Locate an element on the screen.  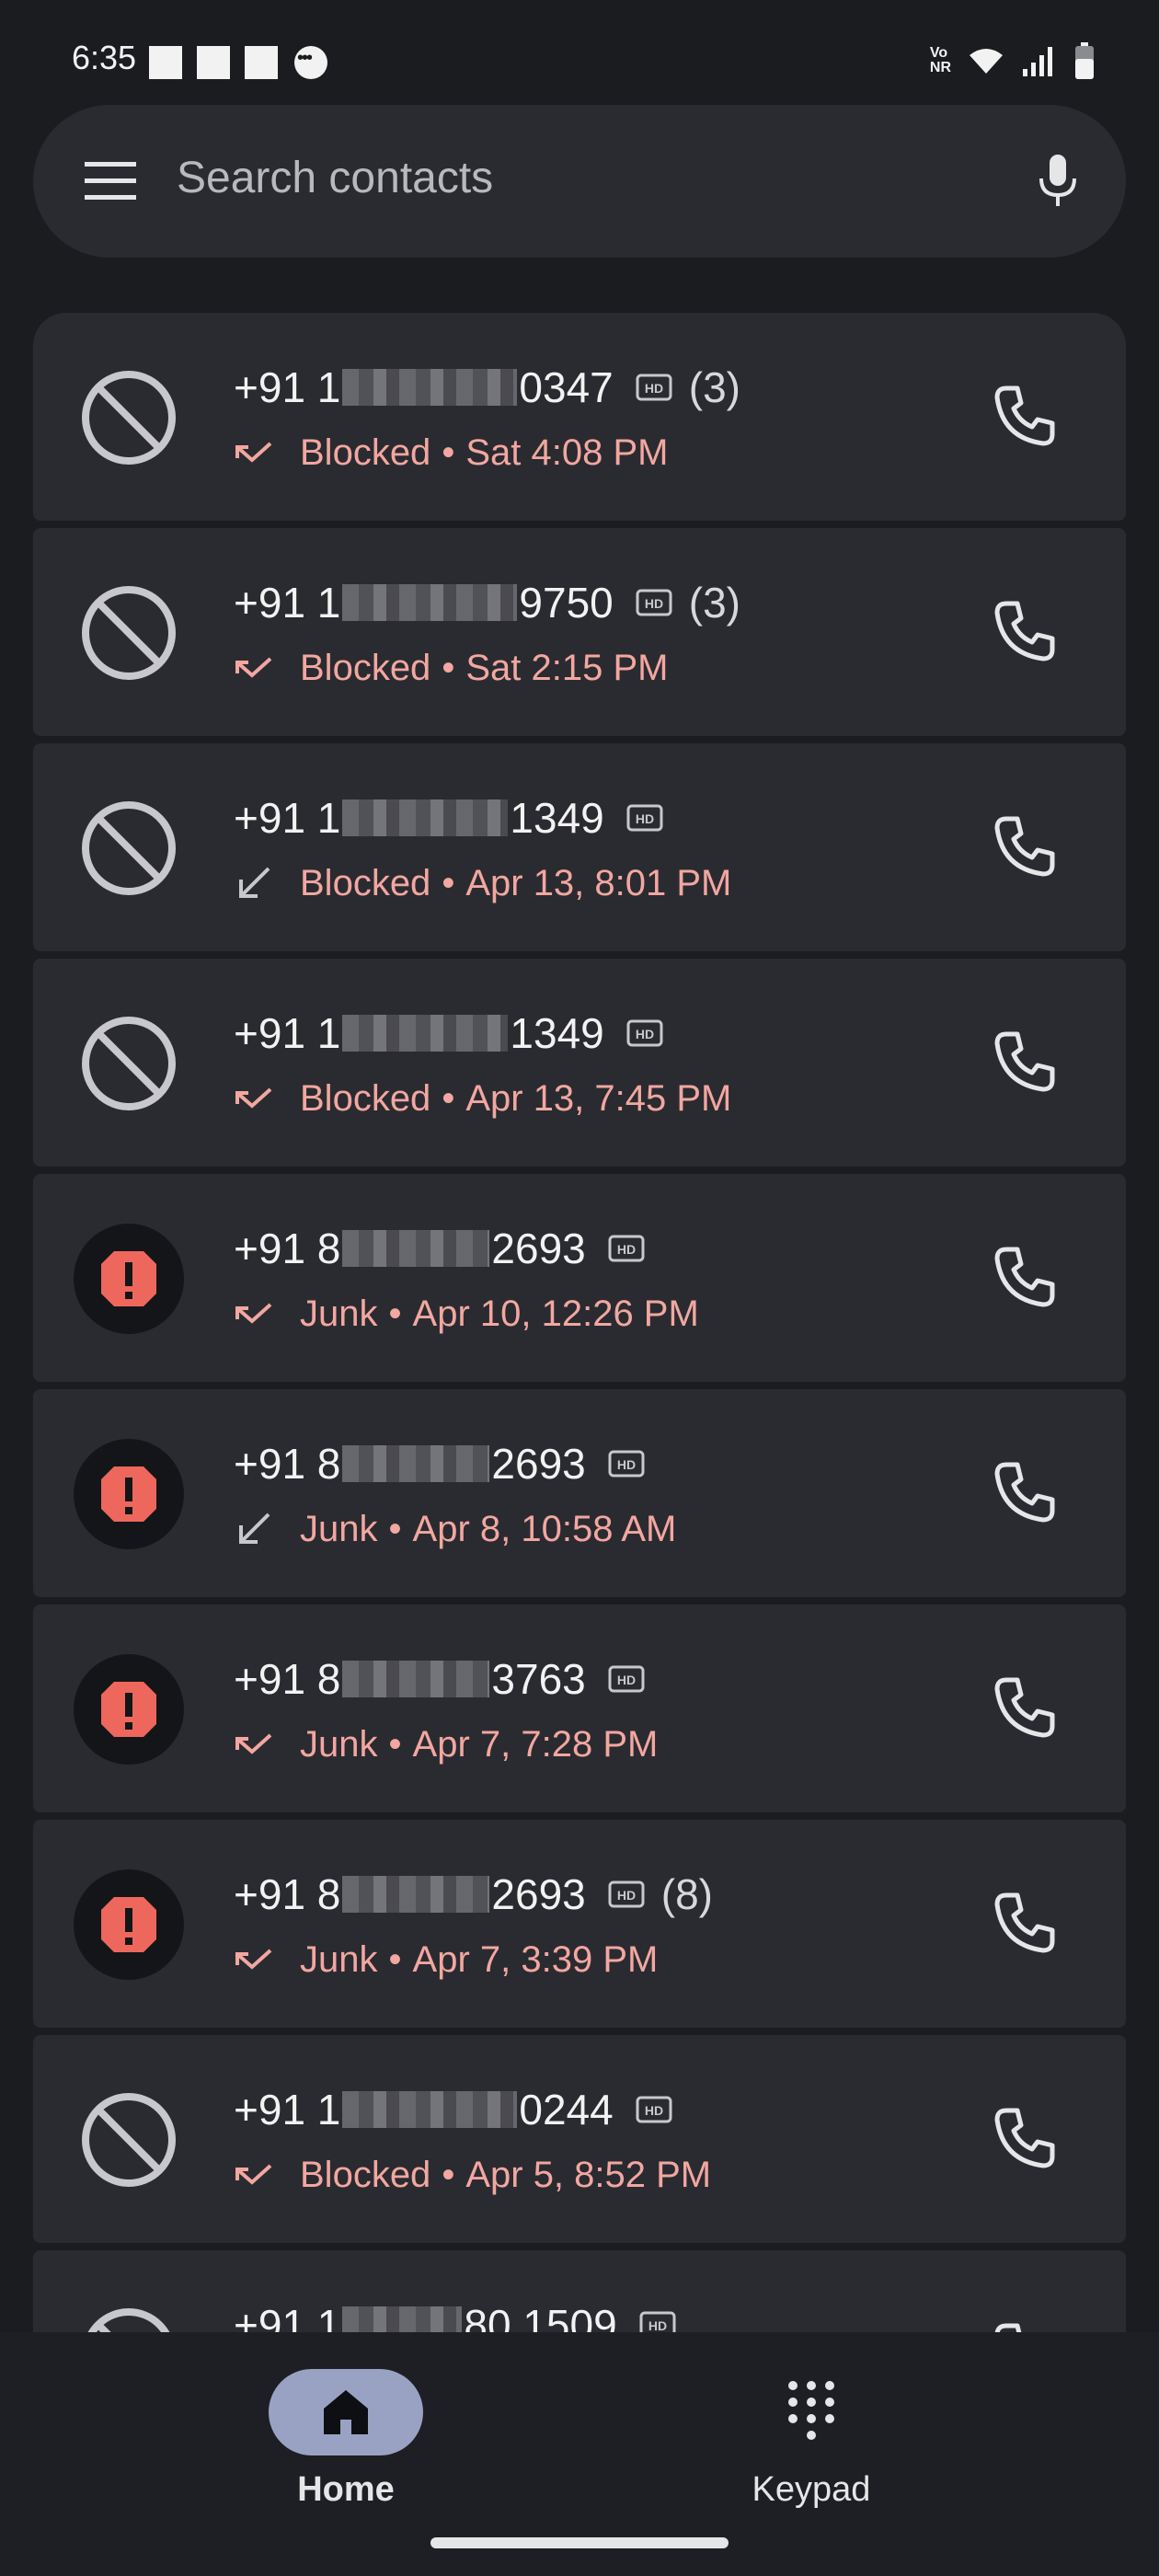
keypad-label: Keypad is located at coordinates (811, 2489).